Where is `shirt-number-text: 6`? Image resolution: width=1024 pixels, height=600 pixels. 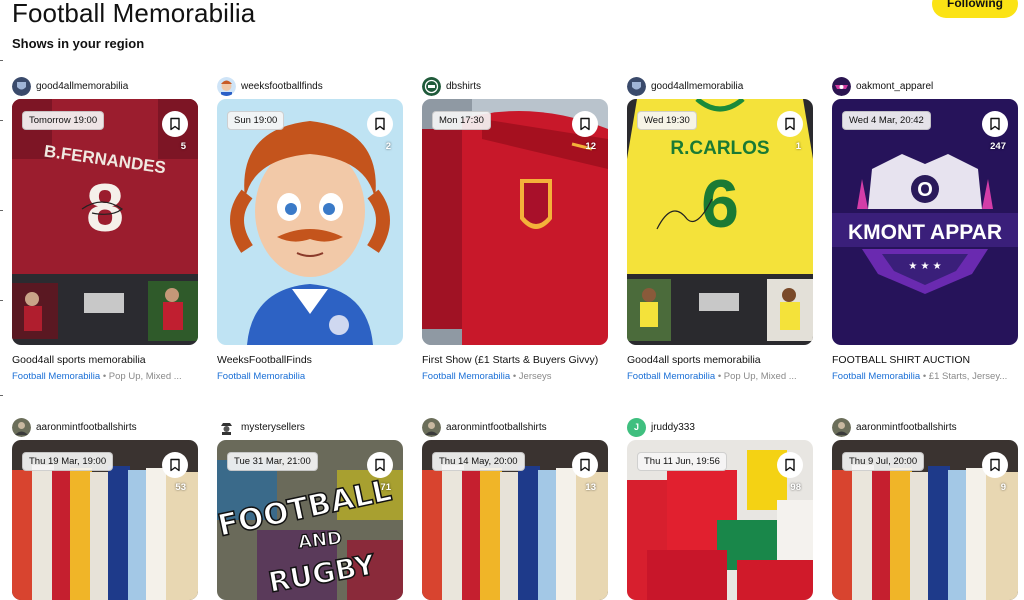 shirt-number-text: 6 is located at coordinates (720, 204).